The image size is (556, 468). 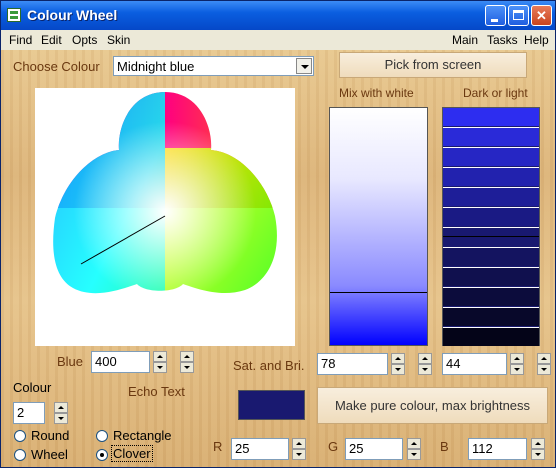 What do you see at coordinates (260, 449) in the screenshot?
I see `red-input: 25` at bounding box center [260, 449].